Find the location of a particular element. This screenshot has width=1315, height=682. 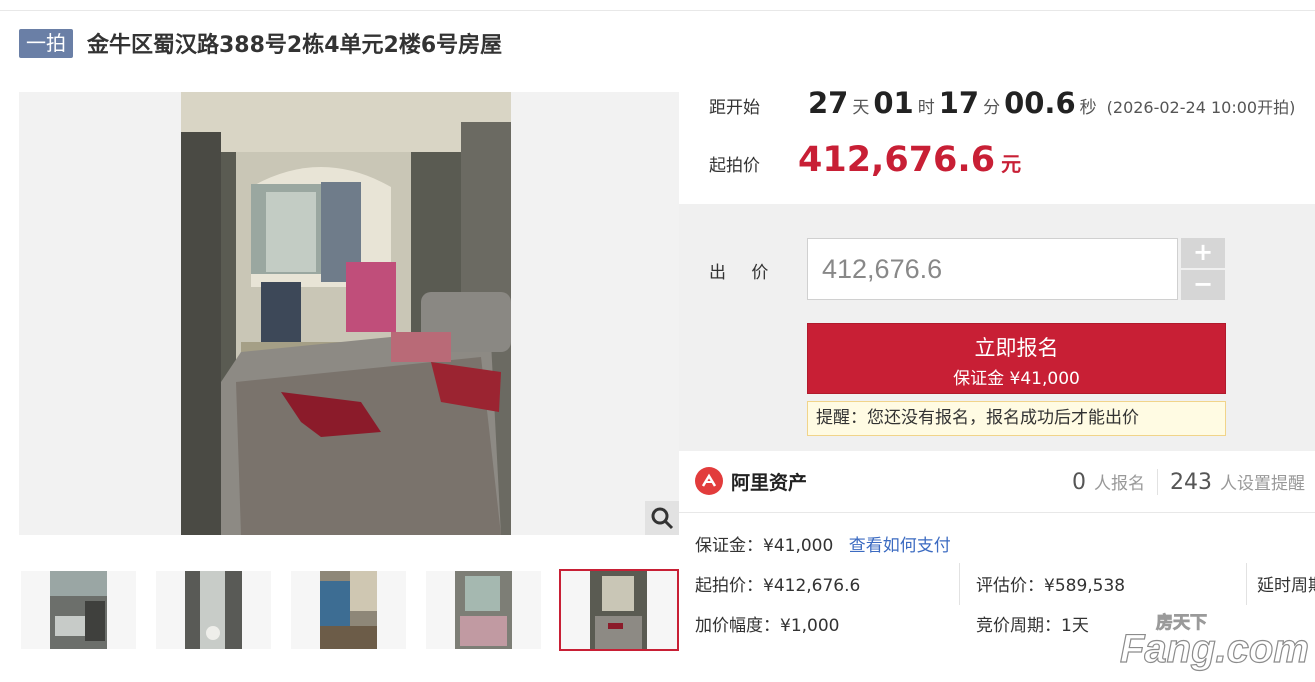

start-price-unit: 元 is located at coordinates (1011, 164).